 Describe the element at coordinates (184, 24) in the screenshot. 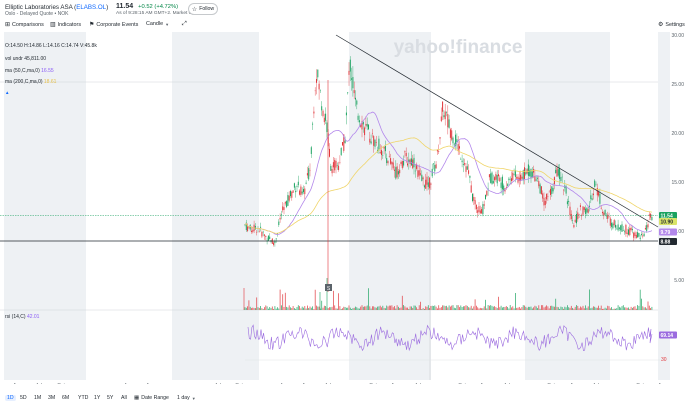

I see `fullscreen-button: ⤢` at that location.